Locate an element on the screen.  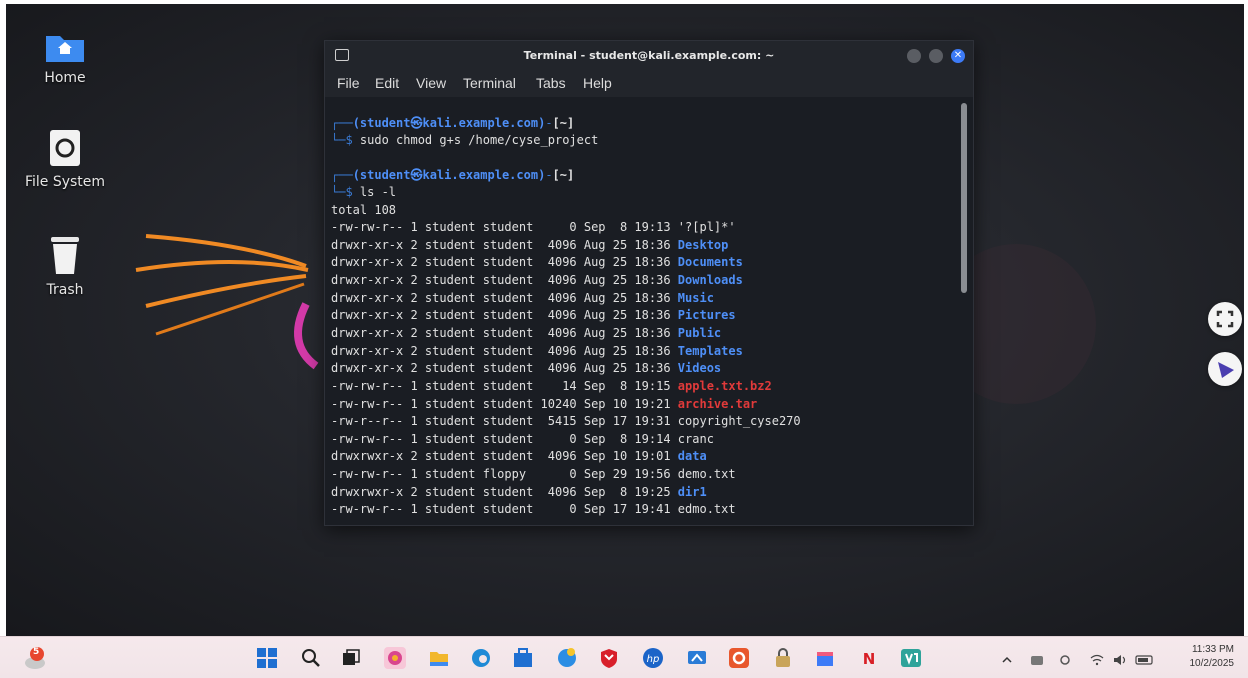
close-button: ✕ is located at coordinates (958, 56).